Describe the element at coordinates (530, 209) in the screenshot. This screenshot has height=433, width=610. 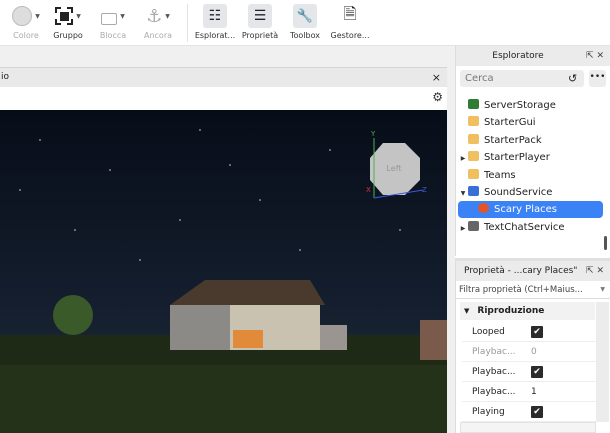
I see `tree-item-scary-places: Scary Places` at that location.